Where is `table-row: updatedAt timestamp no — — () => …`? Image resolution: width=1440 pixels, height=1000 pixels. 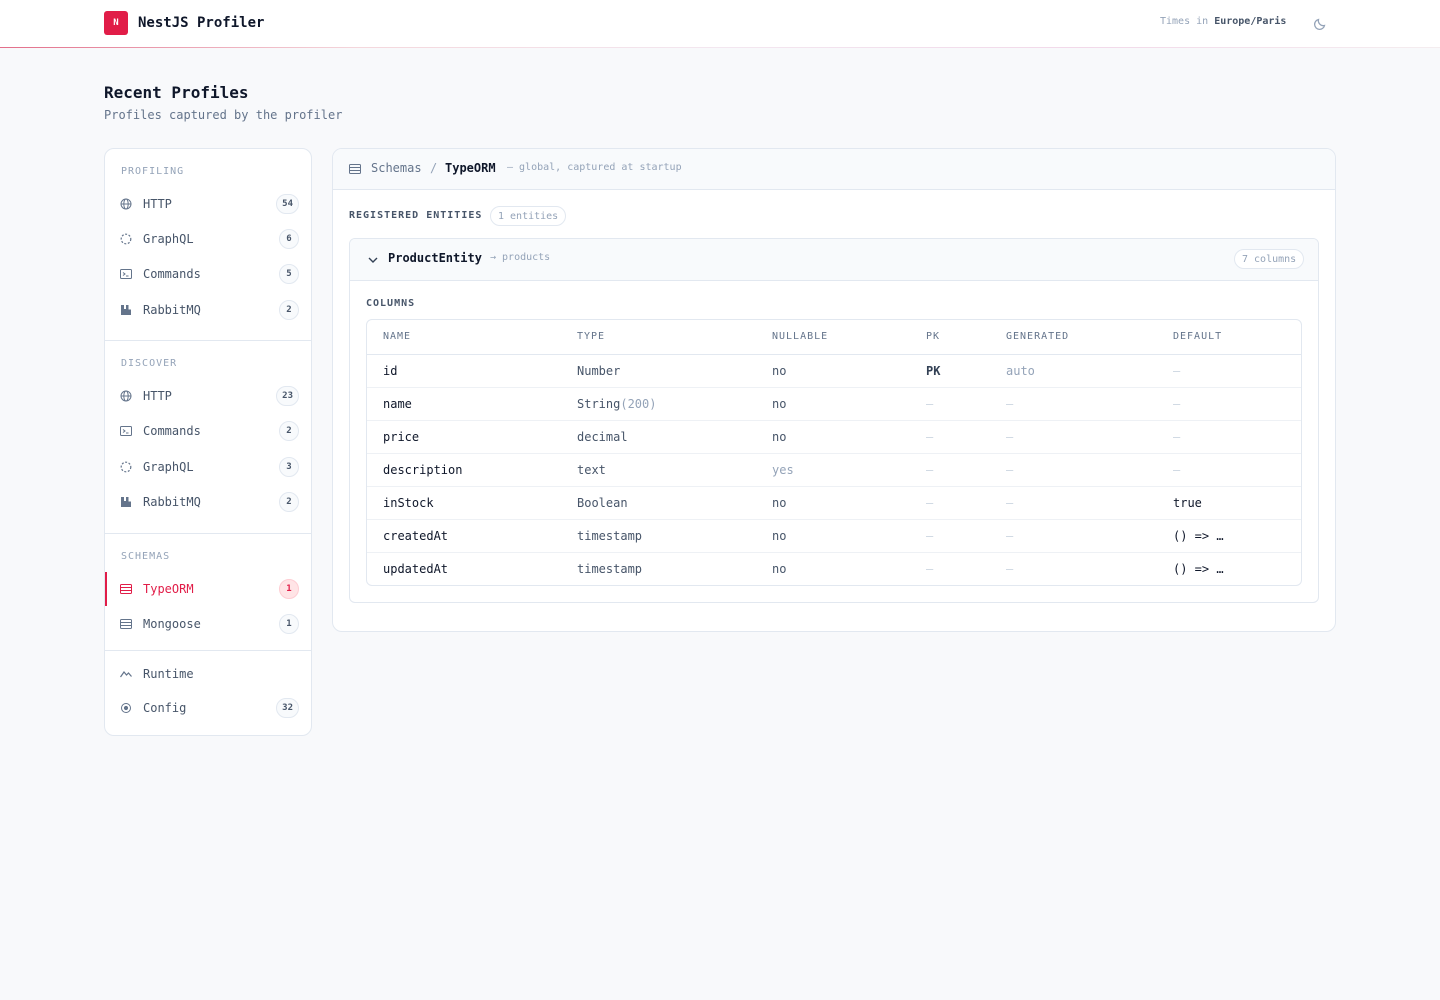 table-row: updatedAt timestamp no — — () => … is located at coordinates (834, 569).